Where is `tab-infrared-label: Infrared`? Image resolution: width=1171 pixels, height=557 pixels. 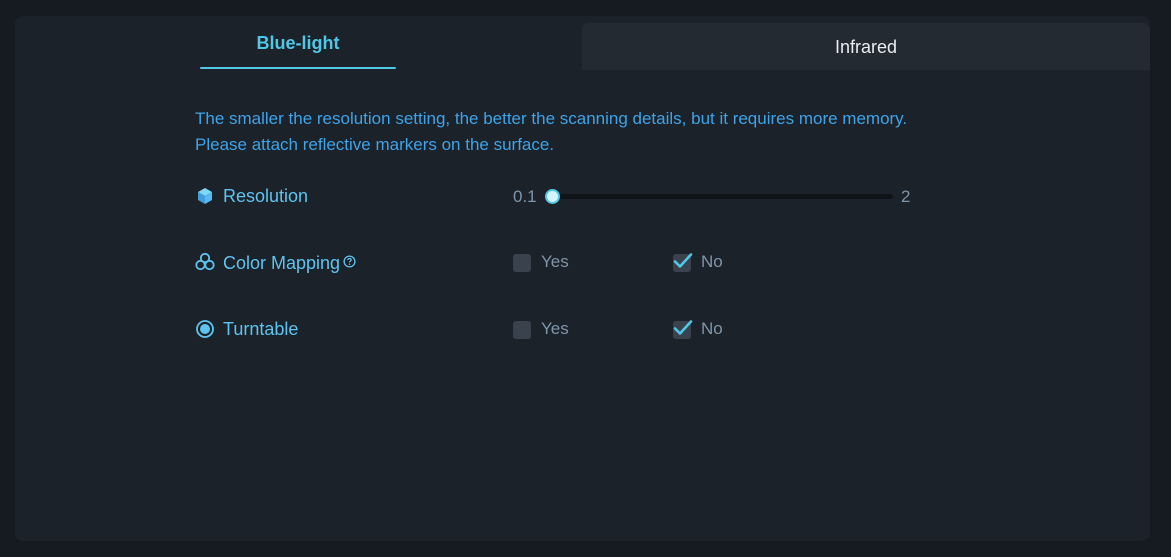 tab-infrared-label: Infrared is located at coordinates (866, 47).